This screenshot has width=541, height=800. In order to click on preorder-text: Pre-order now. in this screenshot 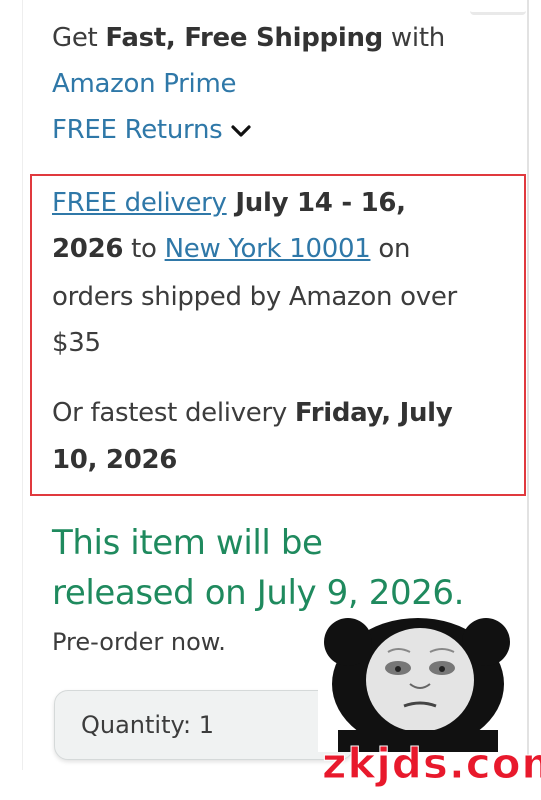, I will do `click(139, 642)`.